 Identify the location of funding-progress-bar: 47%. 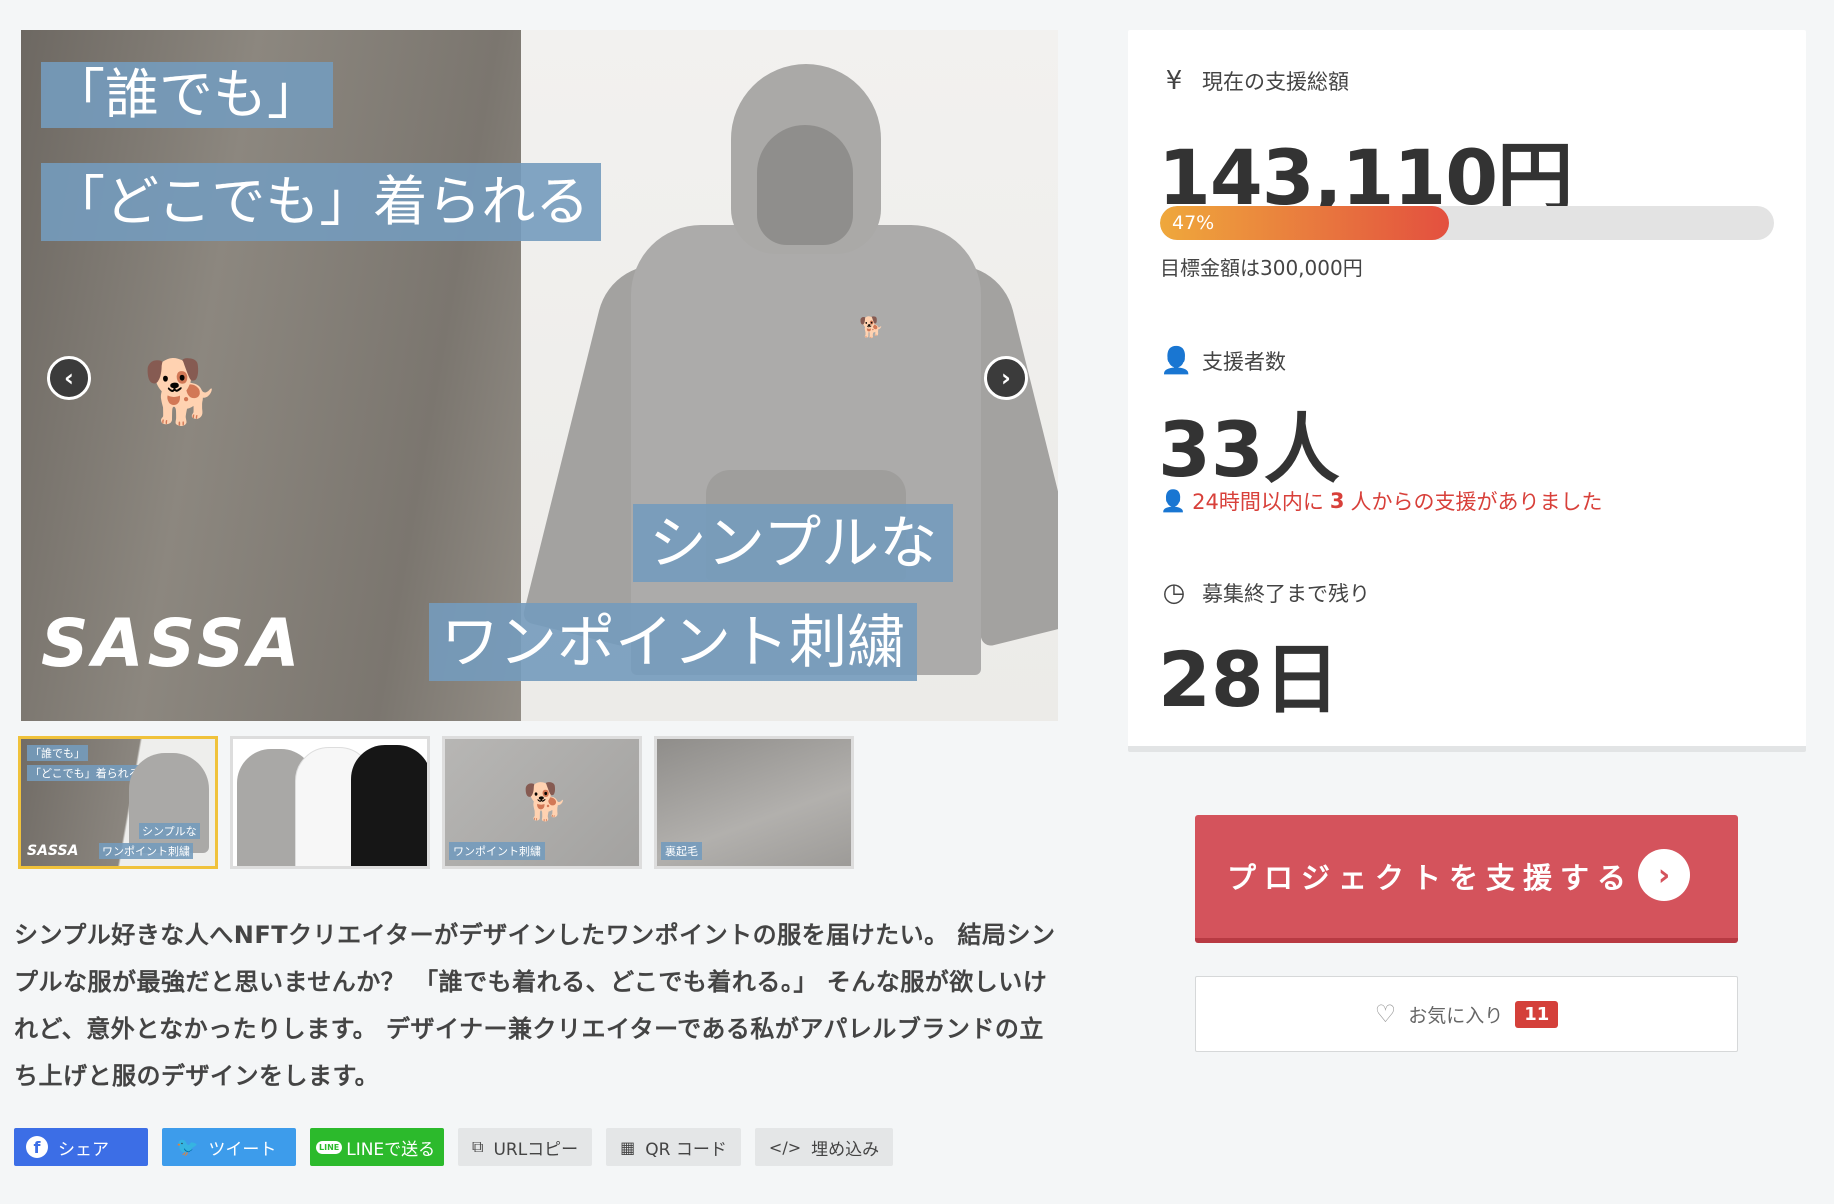
(1467, 223).